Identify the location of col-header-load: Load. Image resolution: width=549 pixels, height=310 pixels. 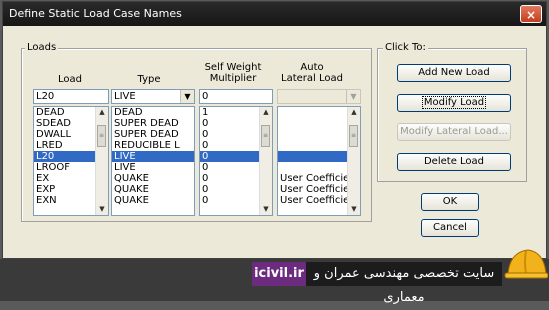
(70, 79).